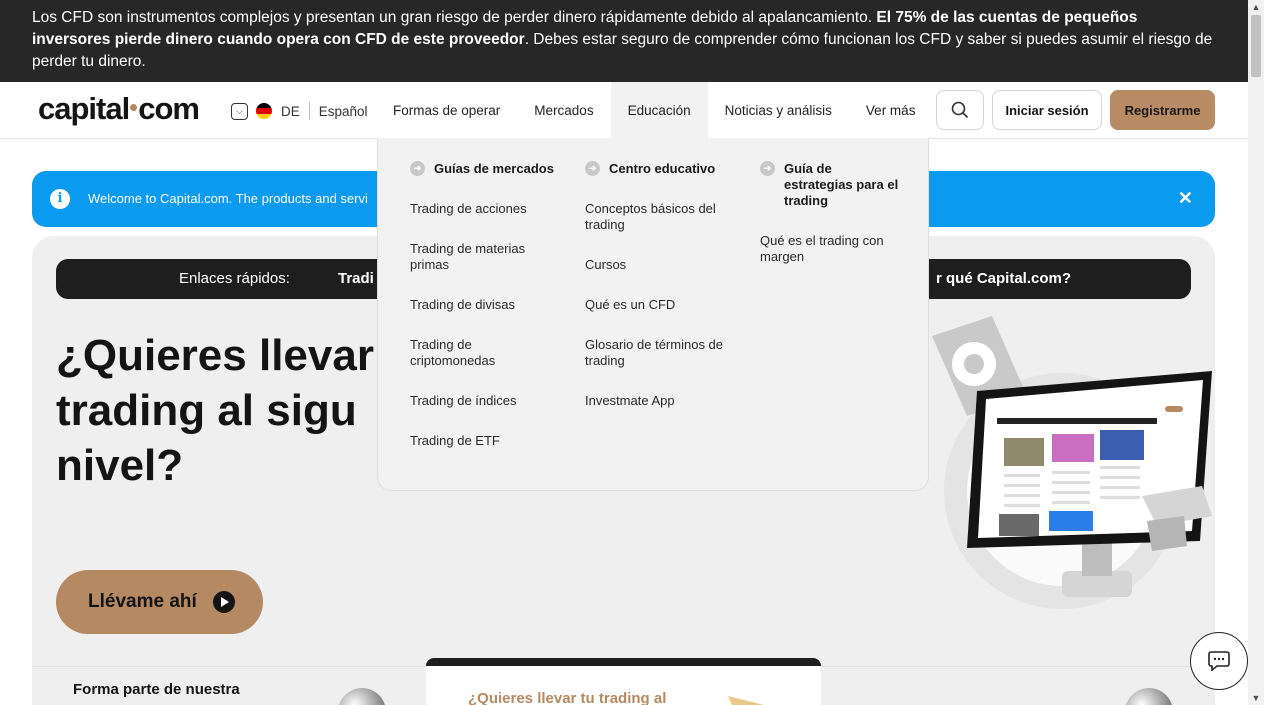 This screenshot has height=705, width=1264. I want to click on quick-link-why-capital: r qué Capital.com?, so click(1003, 278).